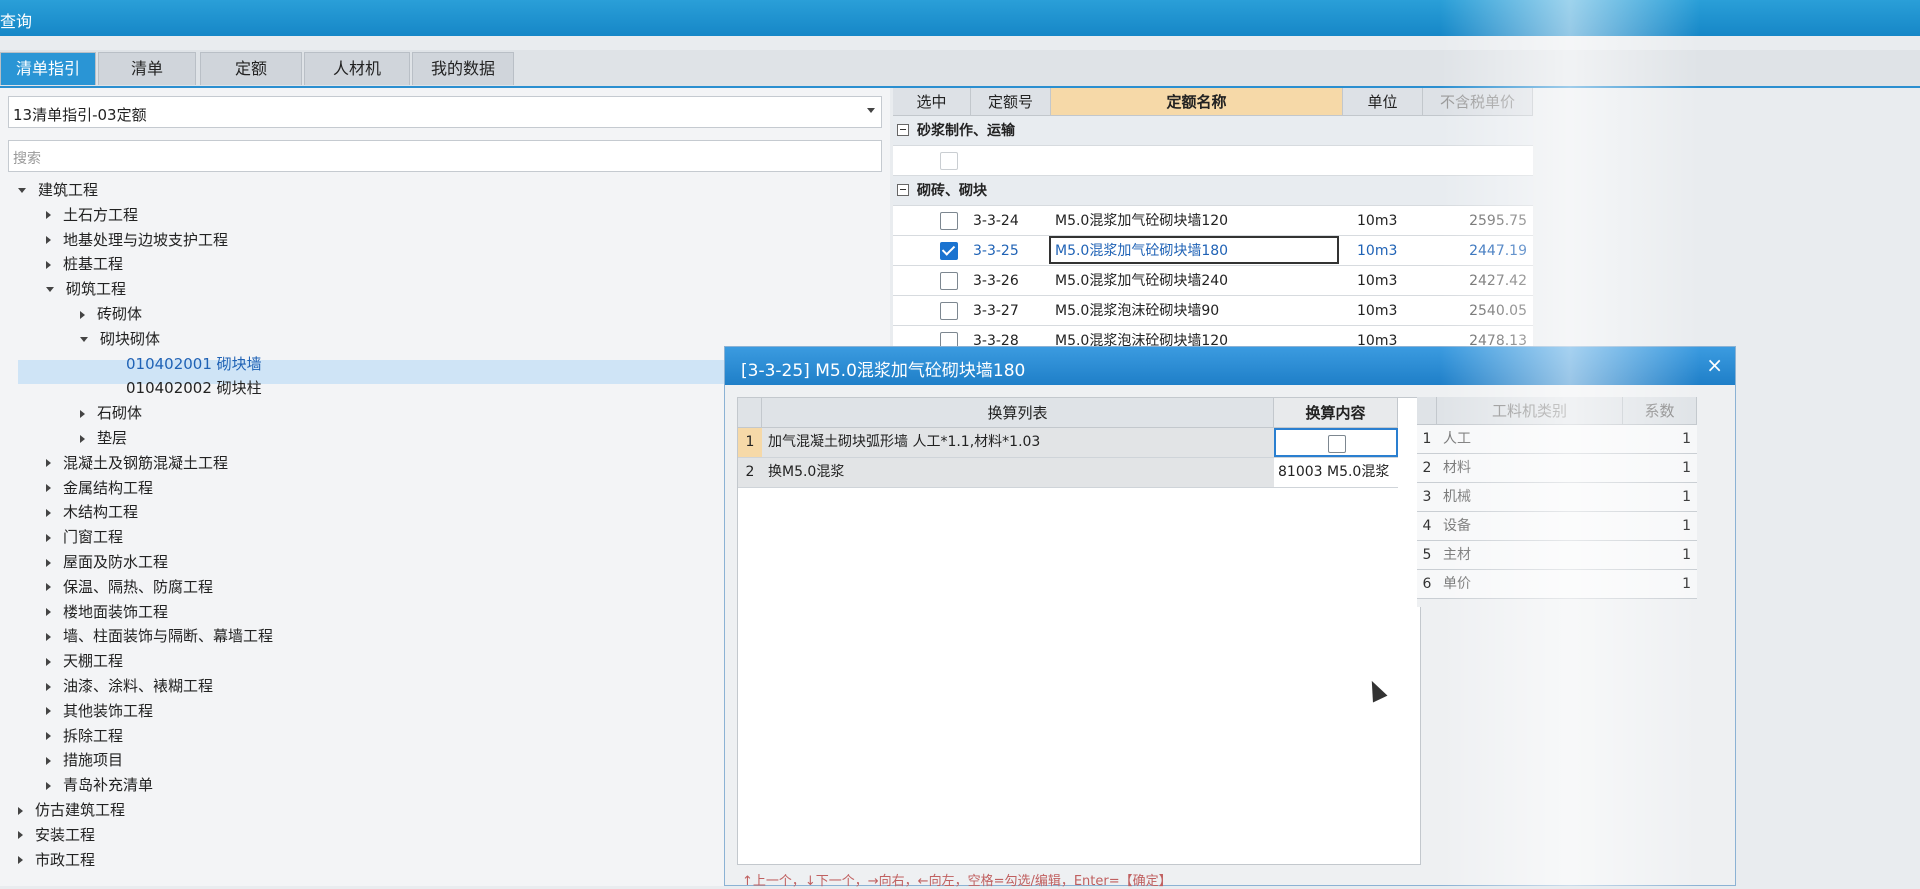 Image resolution: width=1920 pixels, height=889 pixels. Describe the element at coordinates (137, 240) in the screenshot. I see `tree-node: 地基处理与边坡支护工程` at that location.